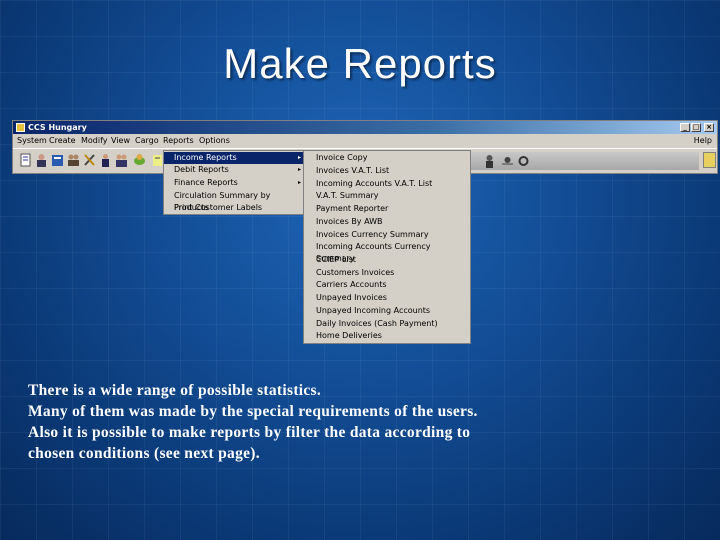 The image size is (720, 540). I want to click on menu-create: Create, so click(62, 140).